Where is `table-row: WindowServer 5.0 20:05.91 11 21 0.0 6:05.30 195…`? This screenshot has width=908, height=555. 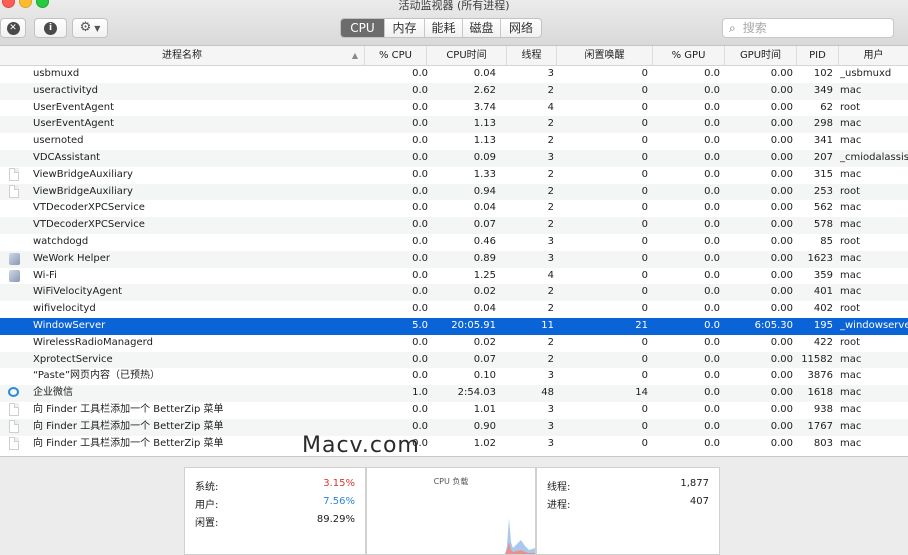
table-row: WindowServer 5.0 20:05.91 11 21 0.0 6:05.30 195… is located at coordinates (454, 326).